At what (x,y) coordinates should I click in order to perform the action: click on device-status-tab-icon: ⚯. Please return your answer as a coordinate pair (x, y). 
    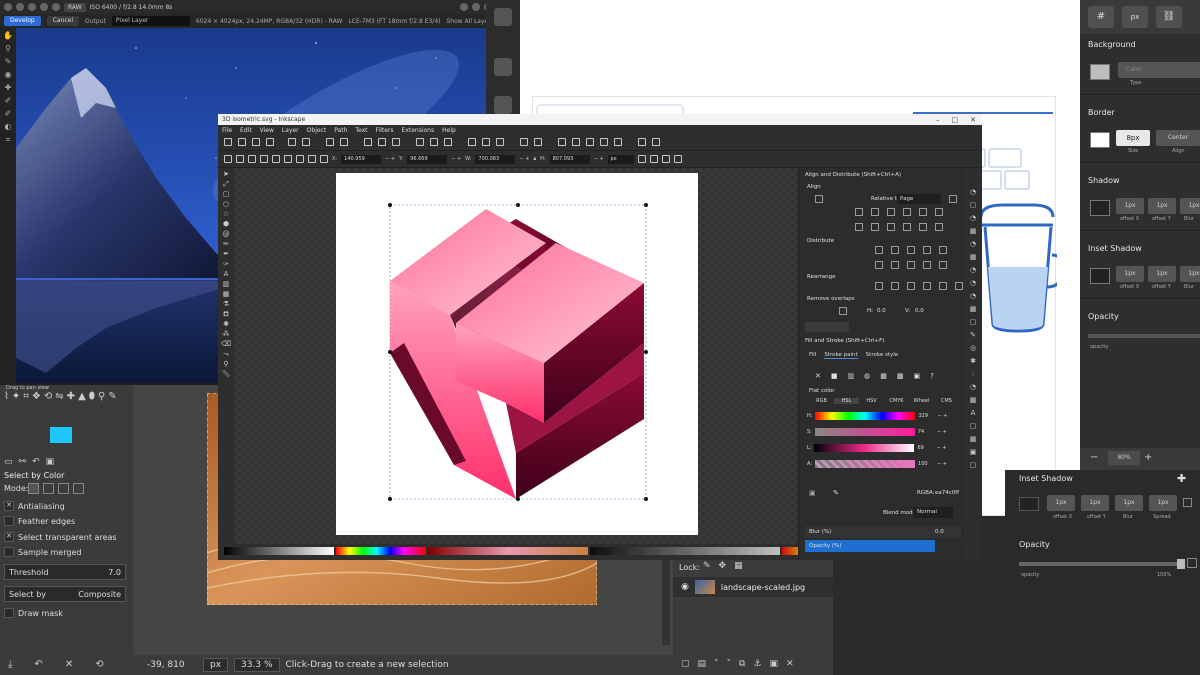
    Looking at the image, I should click on (23, 462).